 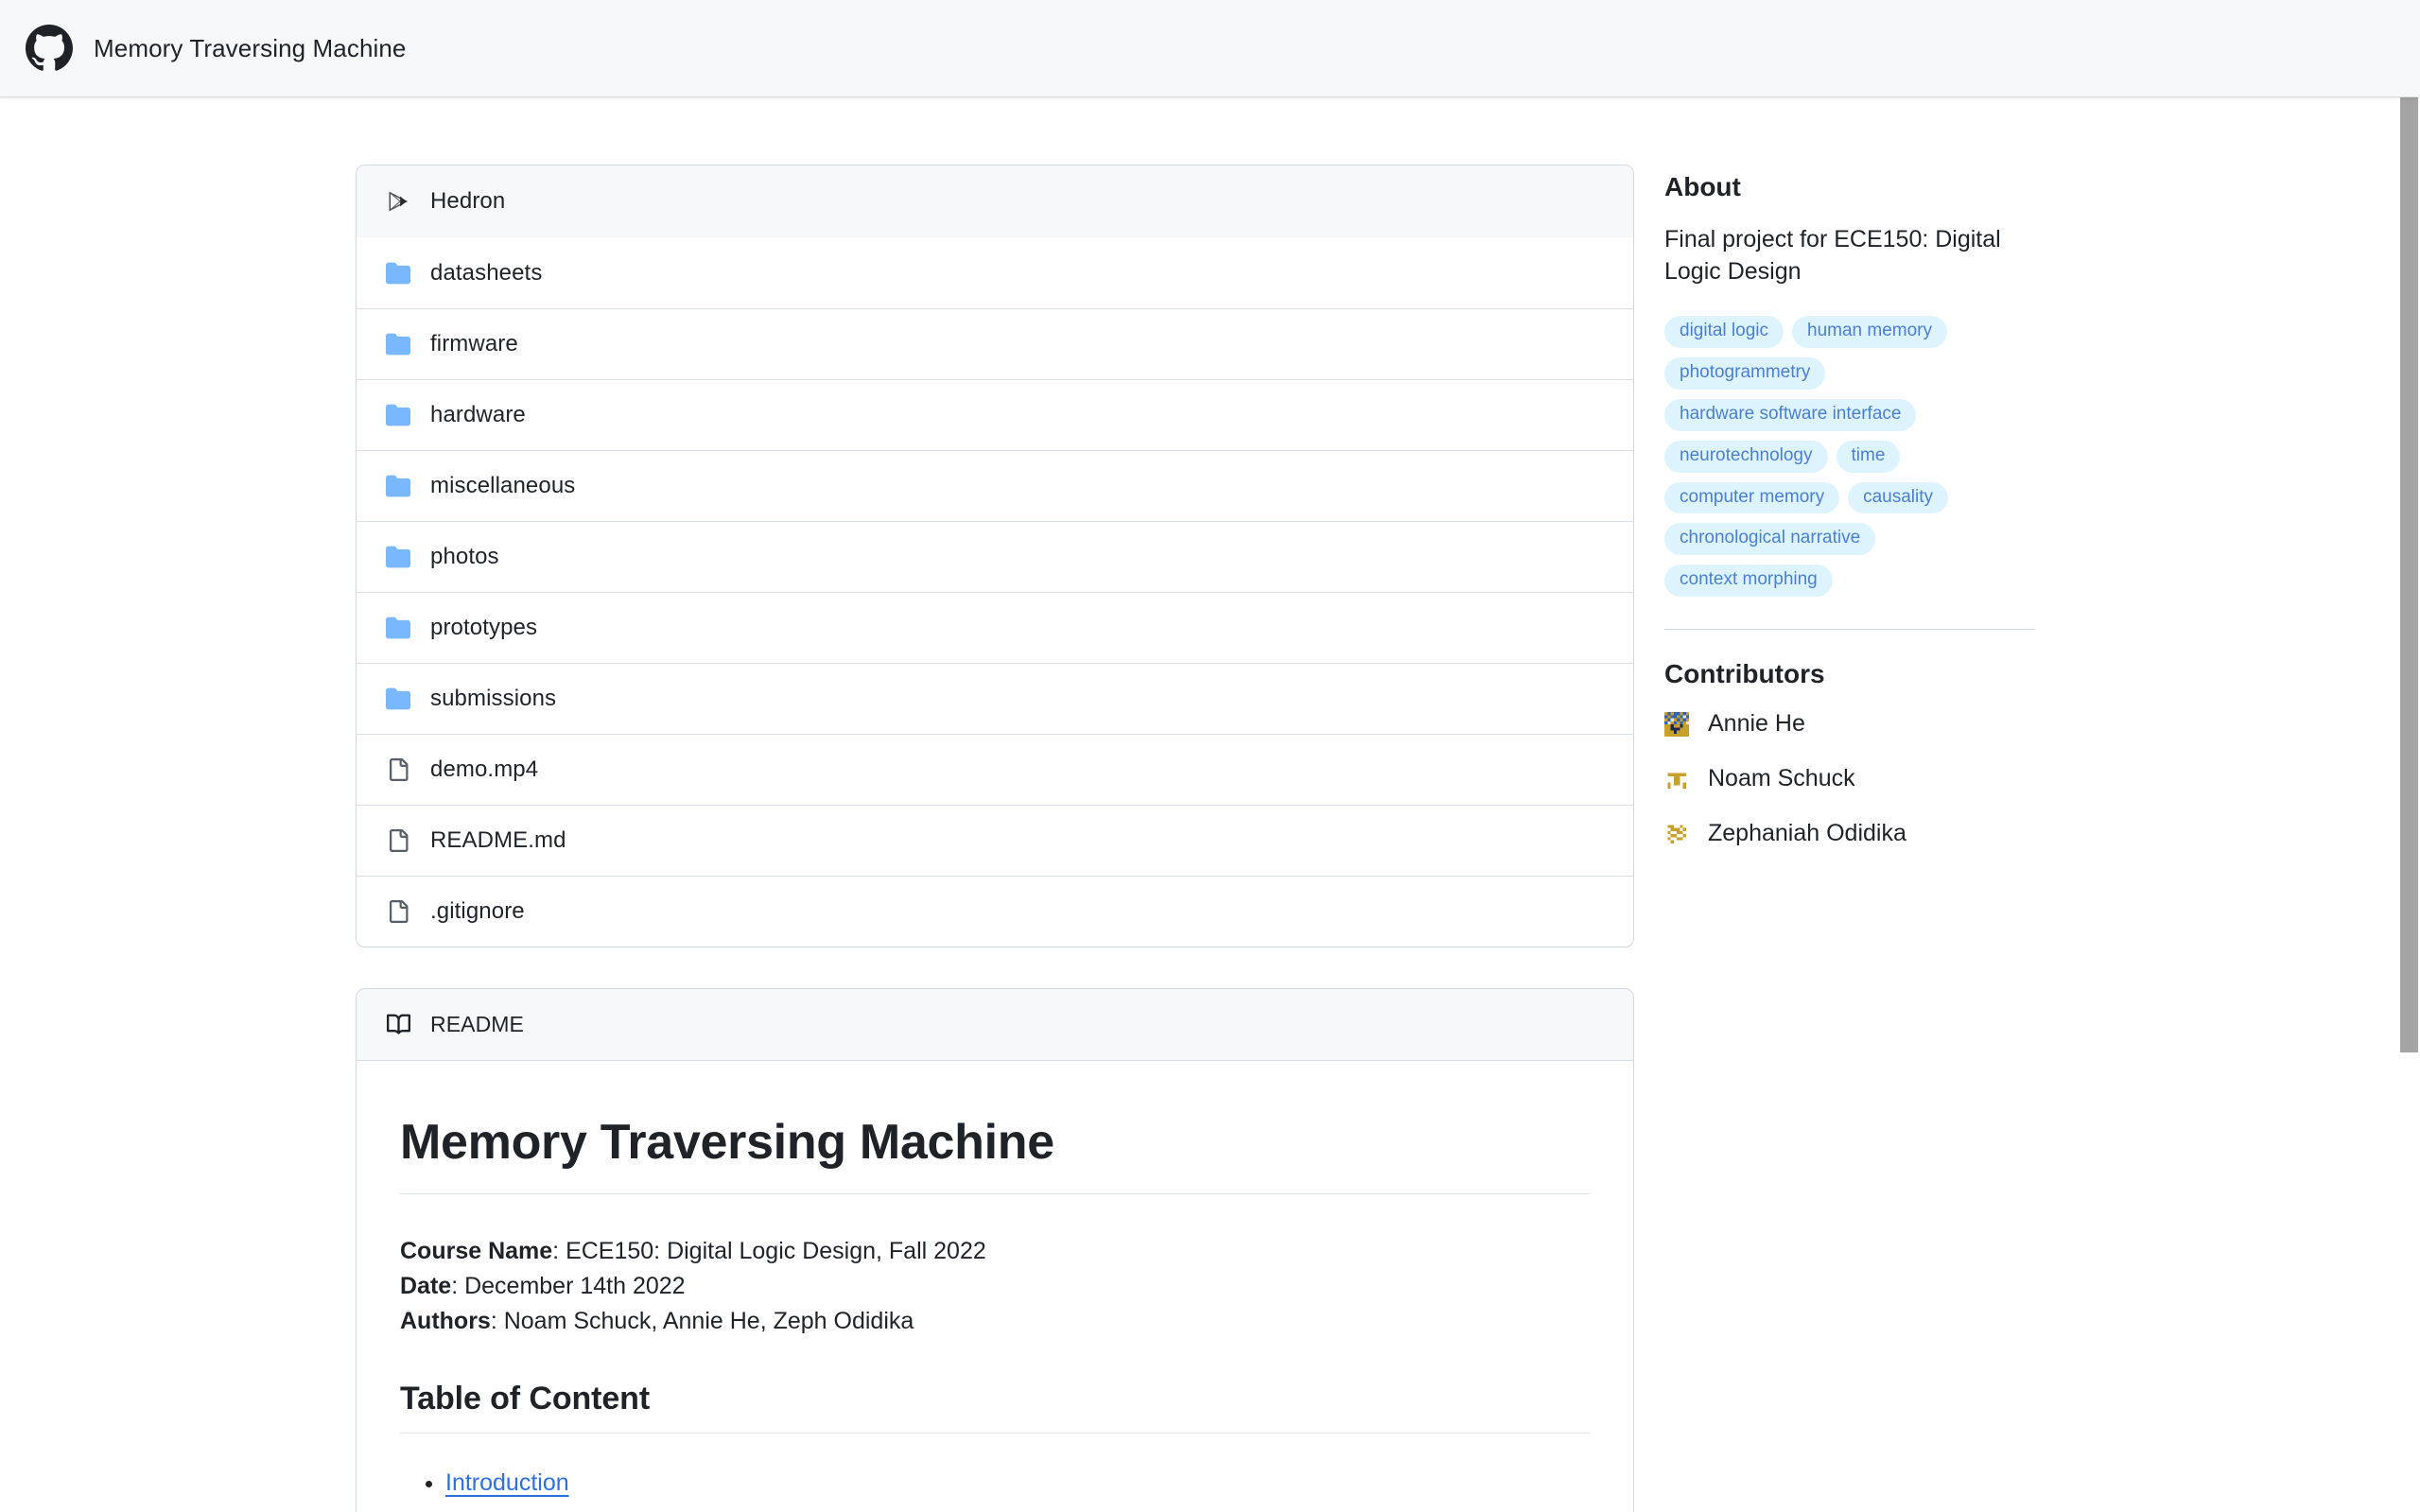 What do you see at coordinates (995, 699) in the screenshot?
I see `file-row: submissions` at bounding box center [995, 699].